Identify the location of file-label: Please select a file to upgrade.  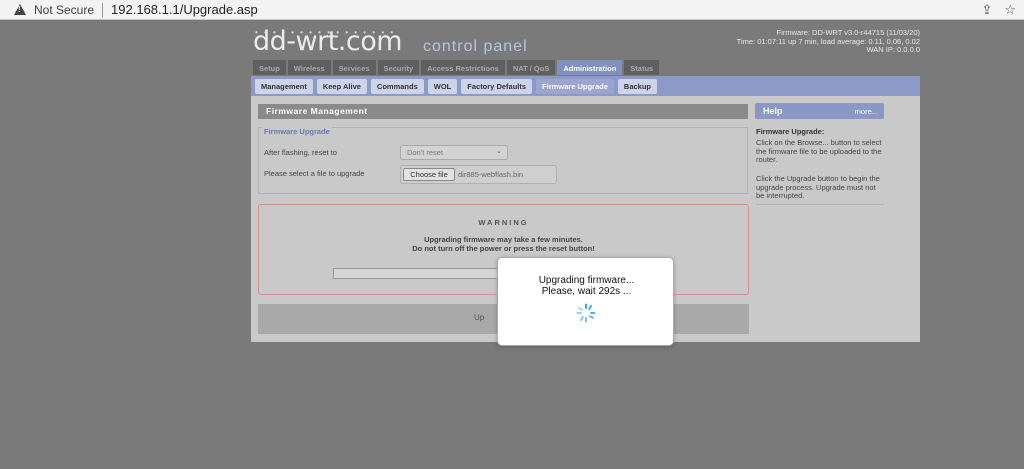
(314, 173).